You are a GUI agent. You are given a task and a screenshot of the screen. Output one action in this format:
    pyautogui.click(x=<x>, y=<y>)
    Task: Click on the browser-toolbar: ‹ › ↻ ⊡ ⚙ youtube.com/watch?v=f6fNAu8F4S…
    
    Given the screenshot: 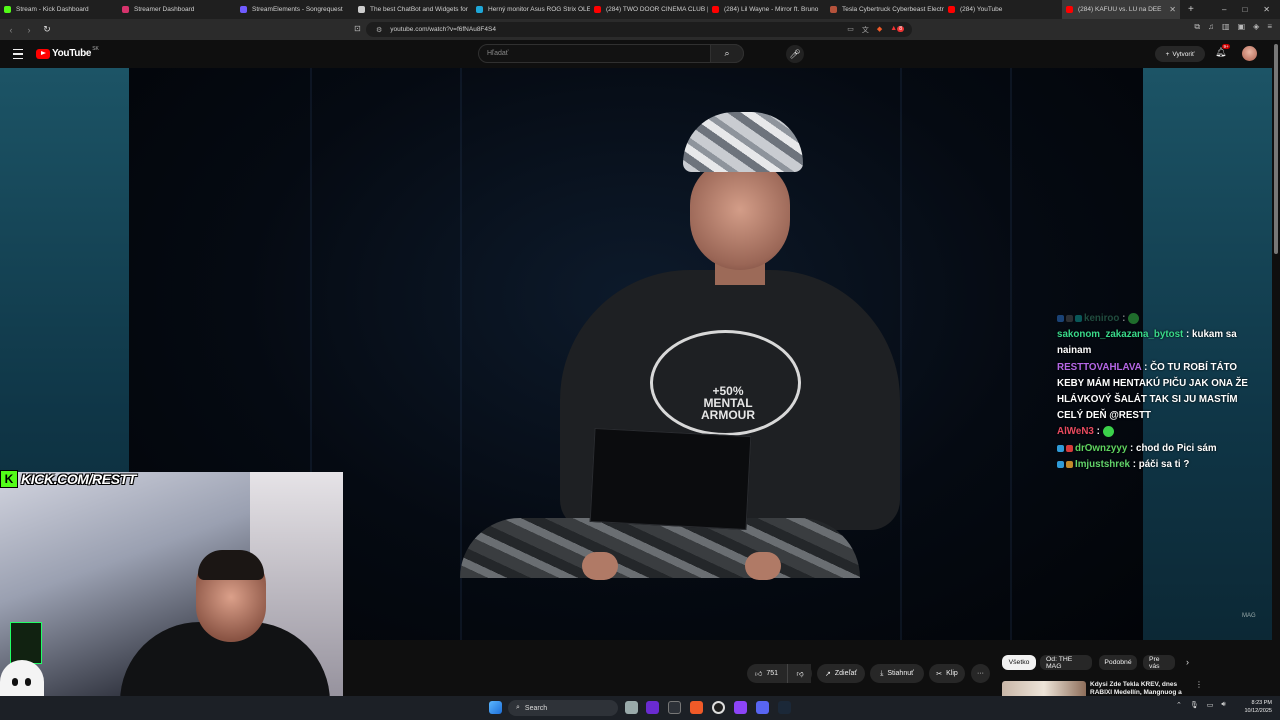 What is the action you would take?
    pyautogui.click(x=640, y=29)
    